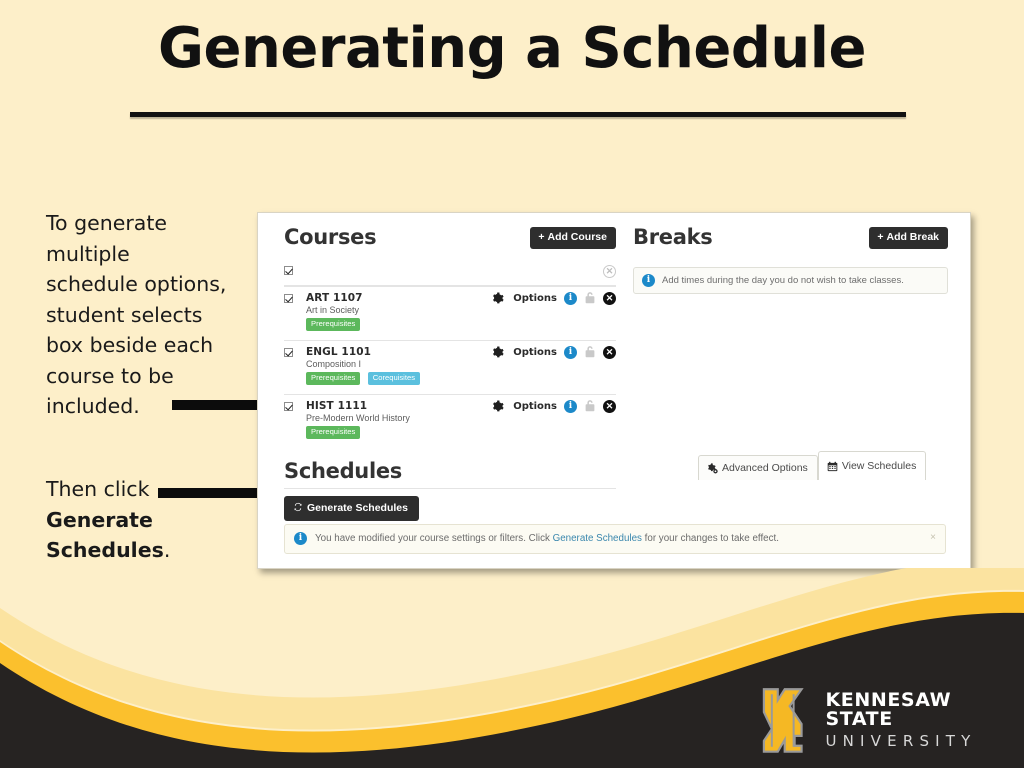  I want to click on schedules-section: Schedules Generate Schedules, so click(450, 490).